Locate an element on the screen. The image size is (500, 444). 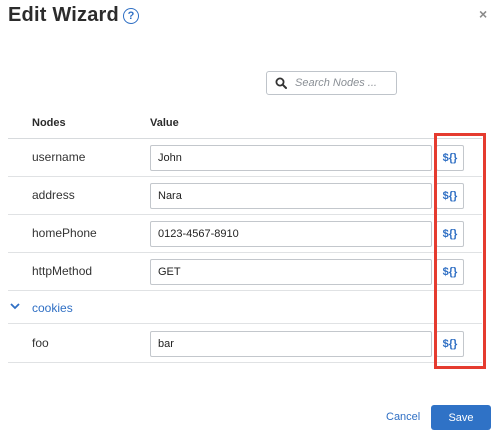
group-row-cookies: cookies is located at coordinates (245, 307).